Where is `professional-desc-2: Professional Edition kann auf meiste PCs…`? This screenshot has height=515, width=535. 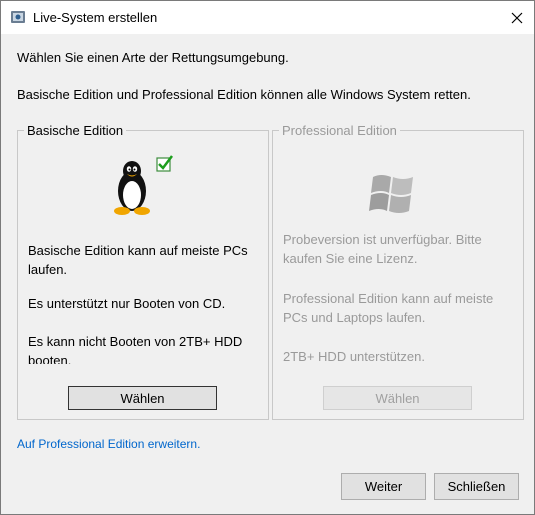
professional-desc-2: Professional Edition kann auf meiste PCs… is located at coordinates (388, 308).